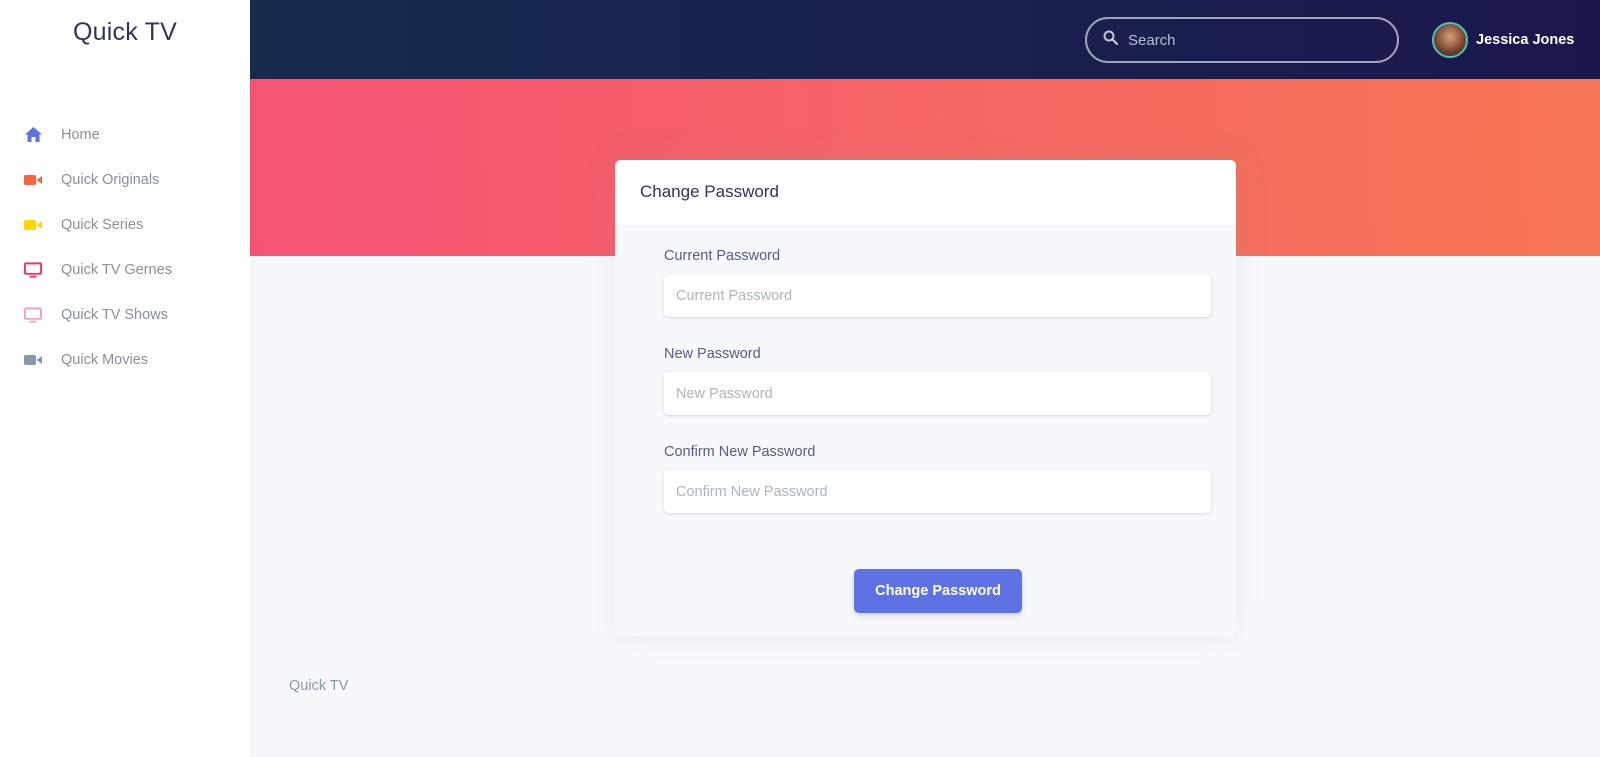 The image size is (1600, 757). Describe the element at coordinates (125, 32) in the screenshot. I see `brand-logo: Quick TV` at that location.